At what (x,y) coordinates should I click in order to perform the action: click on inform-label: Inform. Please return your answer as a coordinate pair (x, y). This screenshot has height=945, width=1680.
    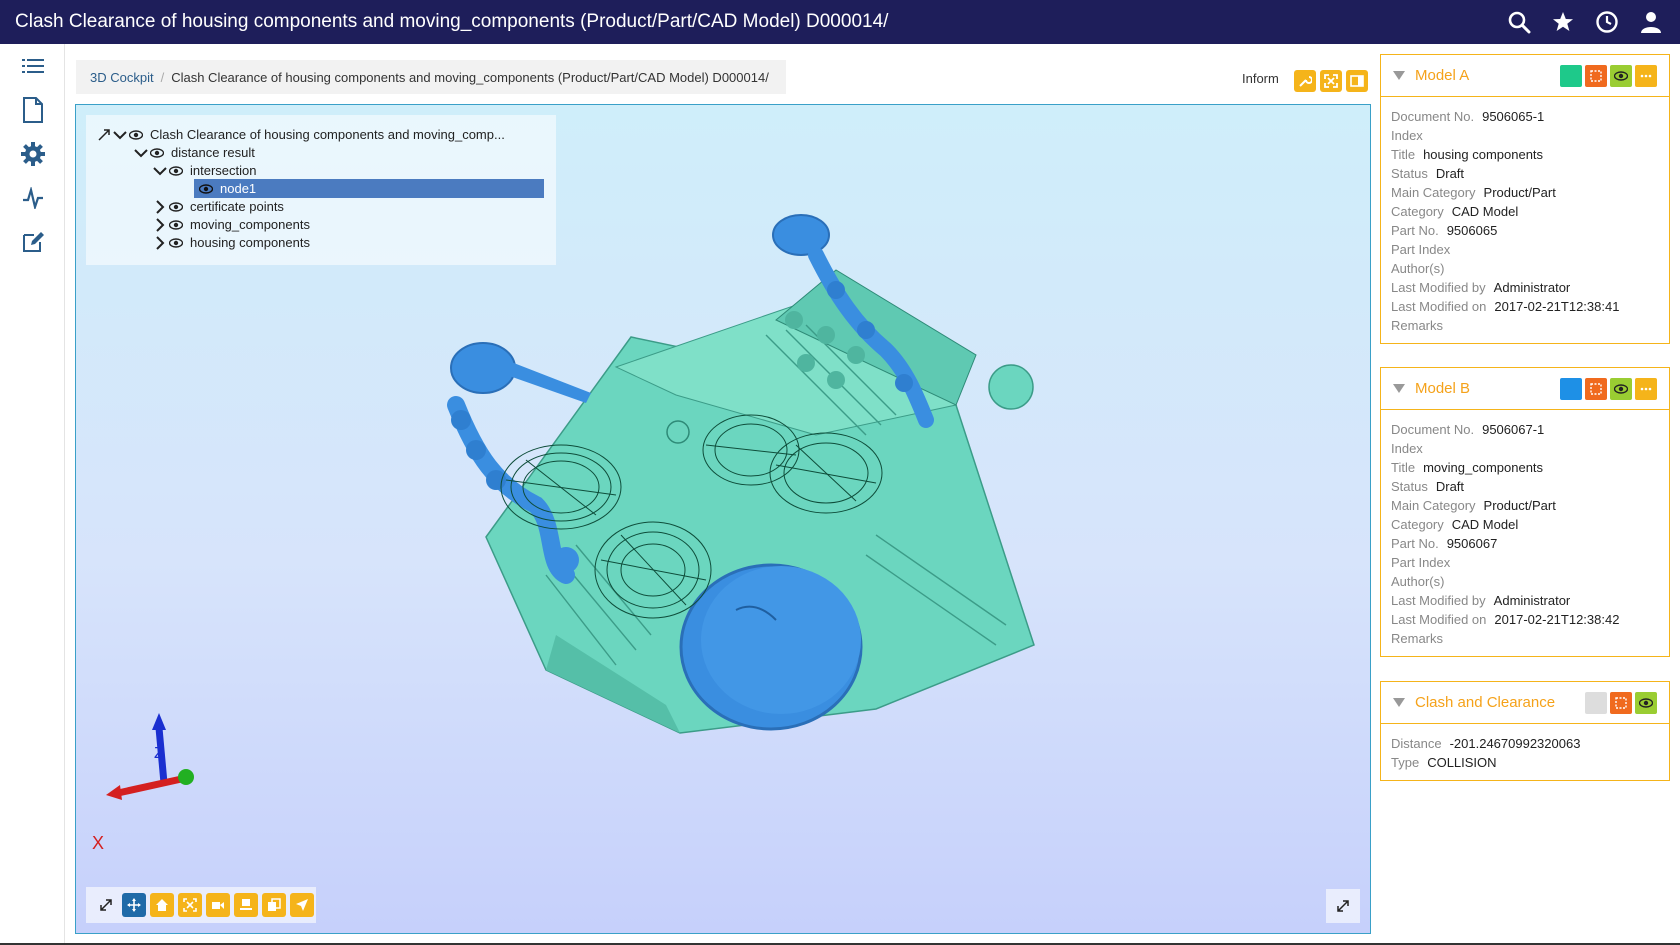
    Looking at the image, I should click on (1260, 78).